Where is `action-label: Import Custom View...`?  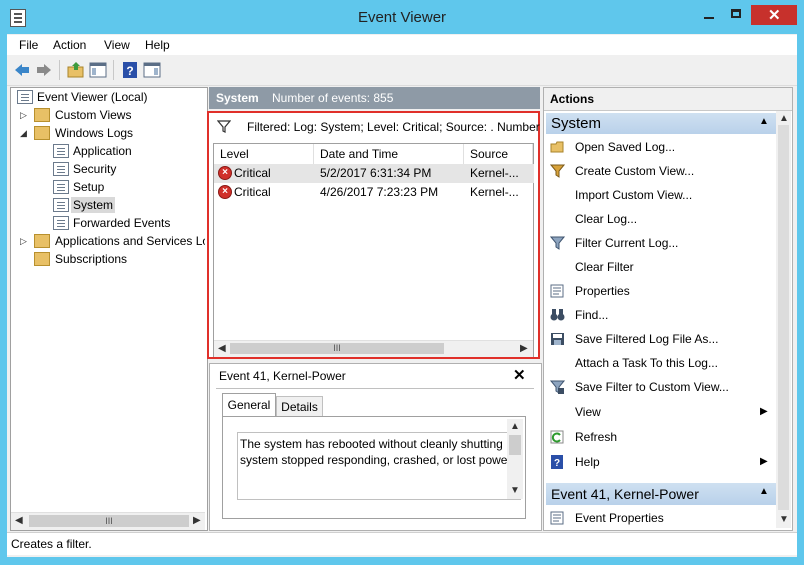 action-label: Import Custom View... is located at coordinates (634, 195).